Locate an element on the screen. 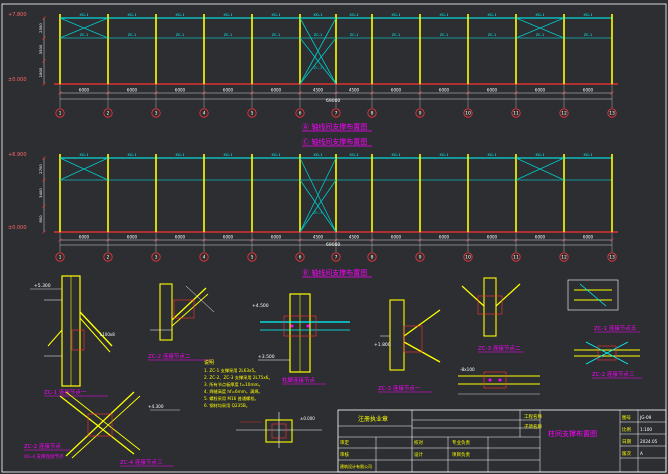  axis-label: 10 is located at coordinates (468, 258).